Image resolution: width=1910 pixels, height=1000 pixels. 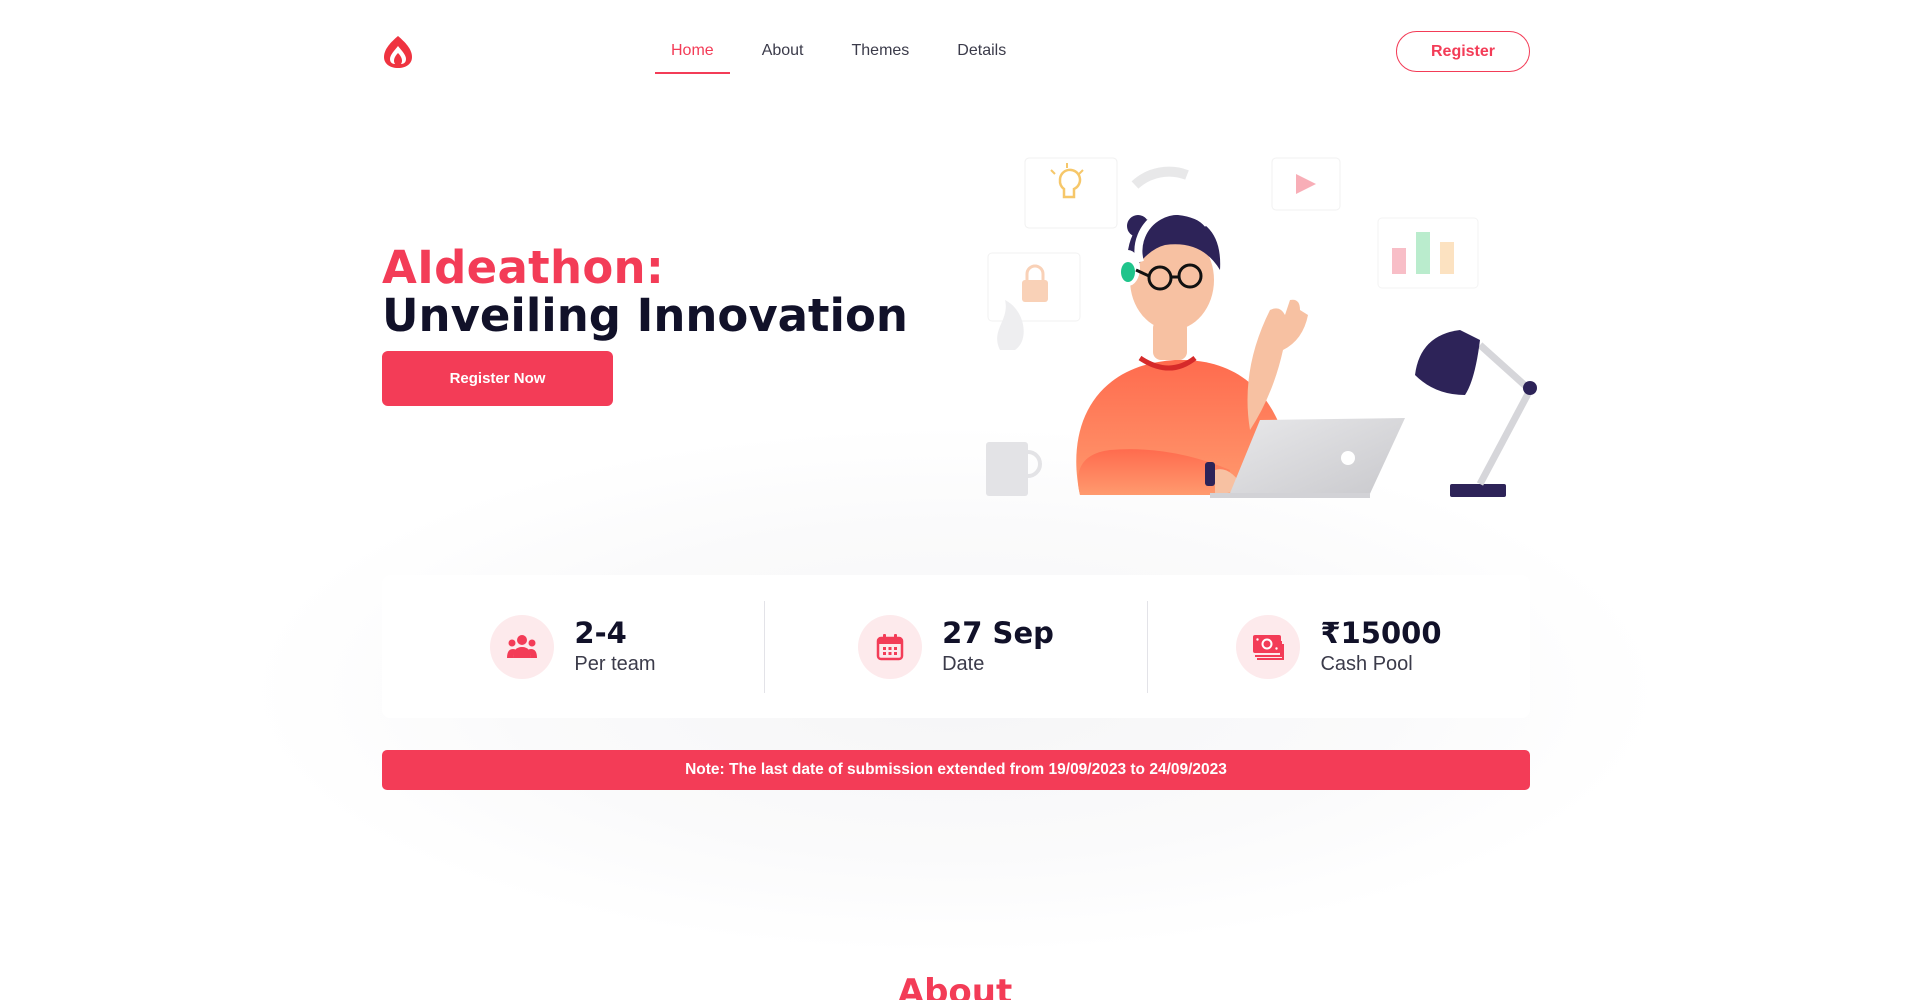 I want to click on stat-value: 2-4, so click(x=600, y=632).